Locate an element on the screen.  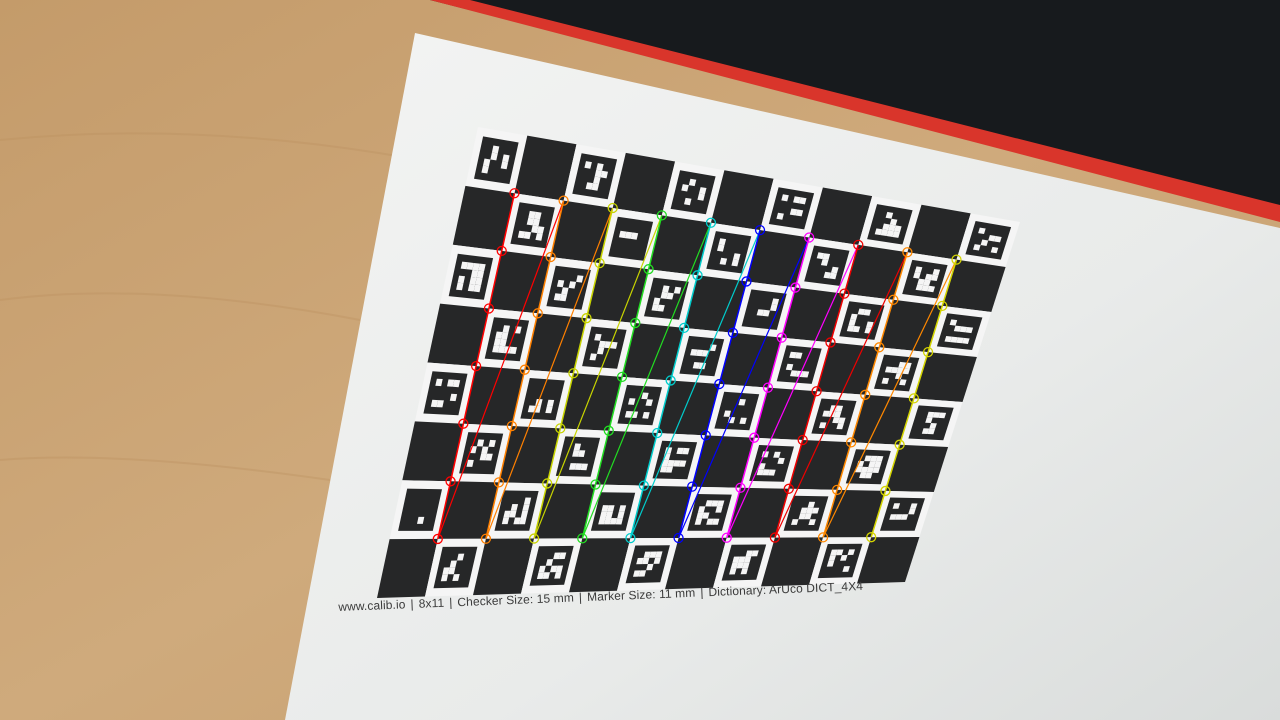
caption-grid: 8x11 is located at coordinates (431, 603).